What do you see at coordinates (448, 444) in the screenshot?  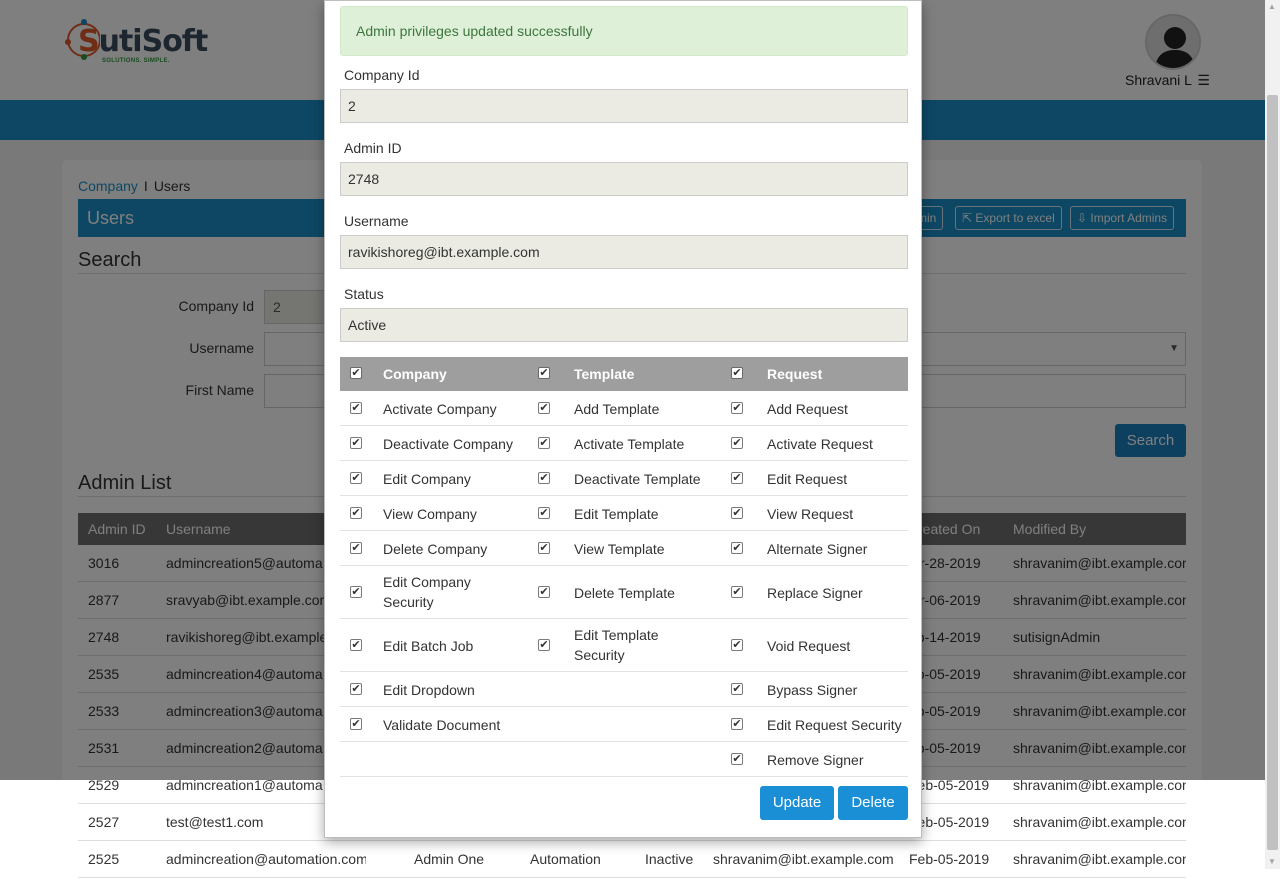 I see `company-permission-label: Deactivate Company` at bounding box center [448, 444].